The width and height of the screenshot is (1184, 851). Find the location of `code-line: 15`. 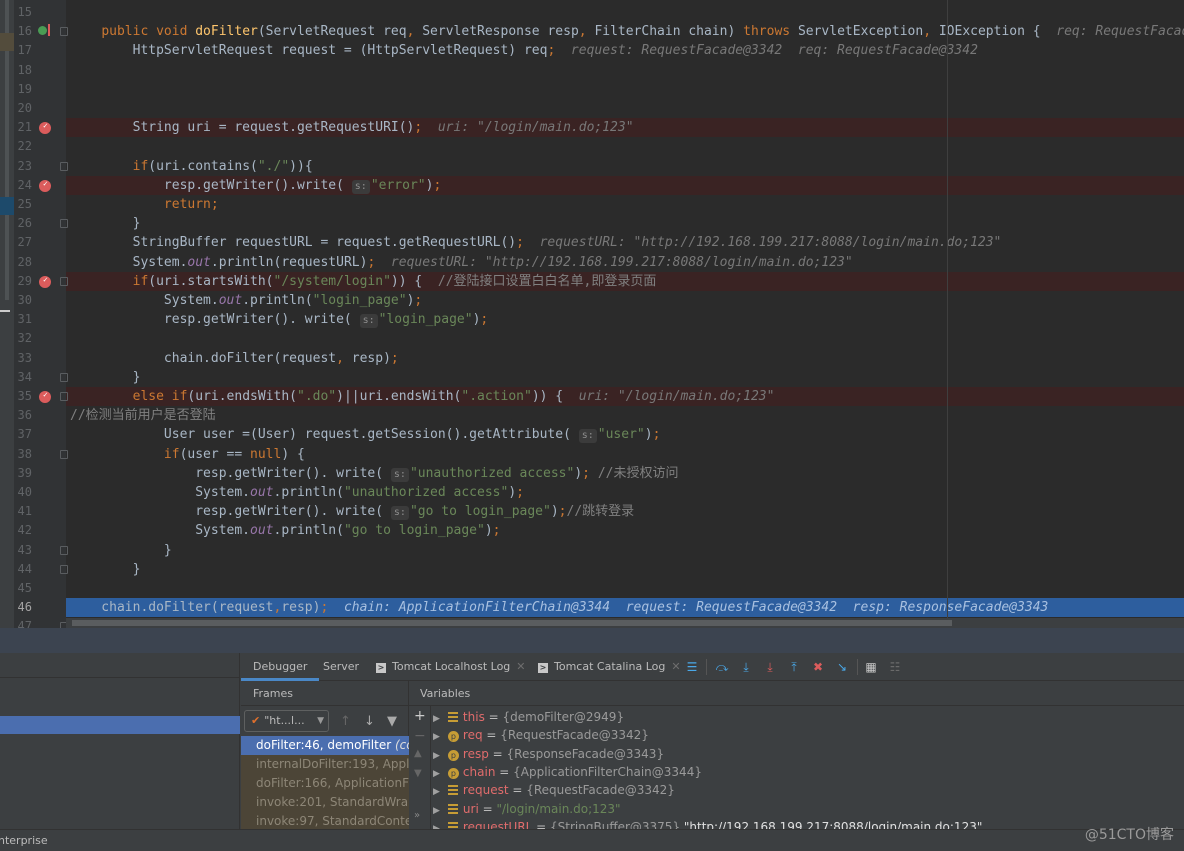

code-line: 15 is located at coordinates (592, 12).